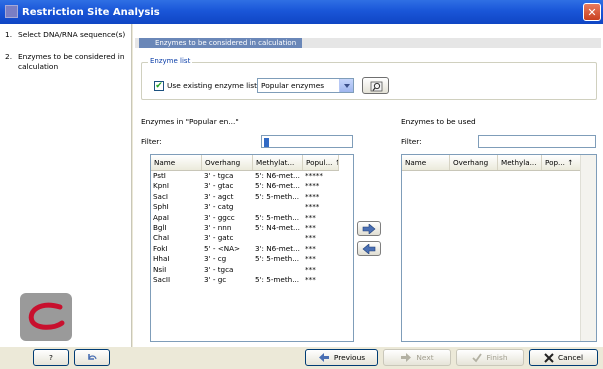 The width and height of the screenshot is (603, 369). Describe the element at coordinates (321, 162) in the screenshot. I see `column-header-popularity: Popul... ↑` at that location.